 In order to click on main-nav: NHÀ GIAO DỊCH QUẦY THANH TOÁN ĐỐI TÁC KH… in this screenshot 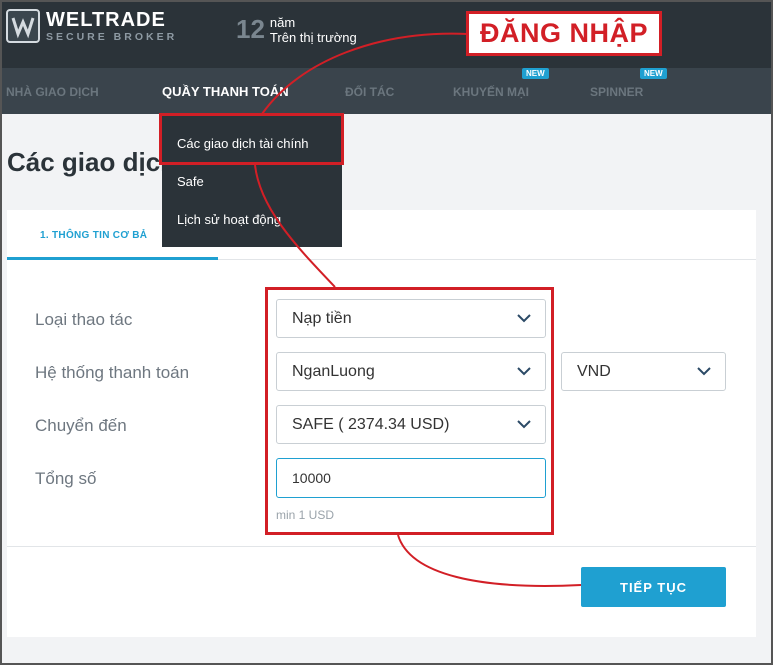, I will do `click(386, 91)`.